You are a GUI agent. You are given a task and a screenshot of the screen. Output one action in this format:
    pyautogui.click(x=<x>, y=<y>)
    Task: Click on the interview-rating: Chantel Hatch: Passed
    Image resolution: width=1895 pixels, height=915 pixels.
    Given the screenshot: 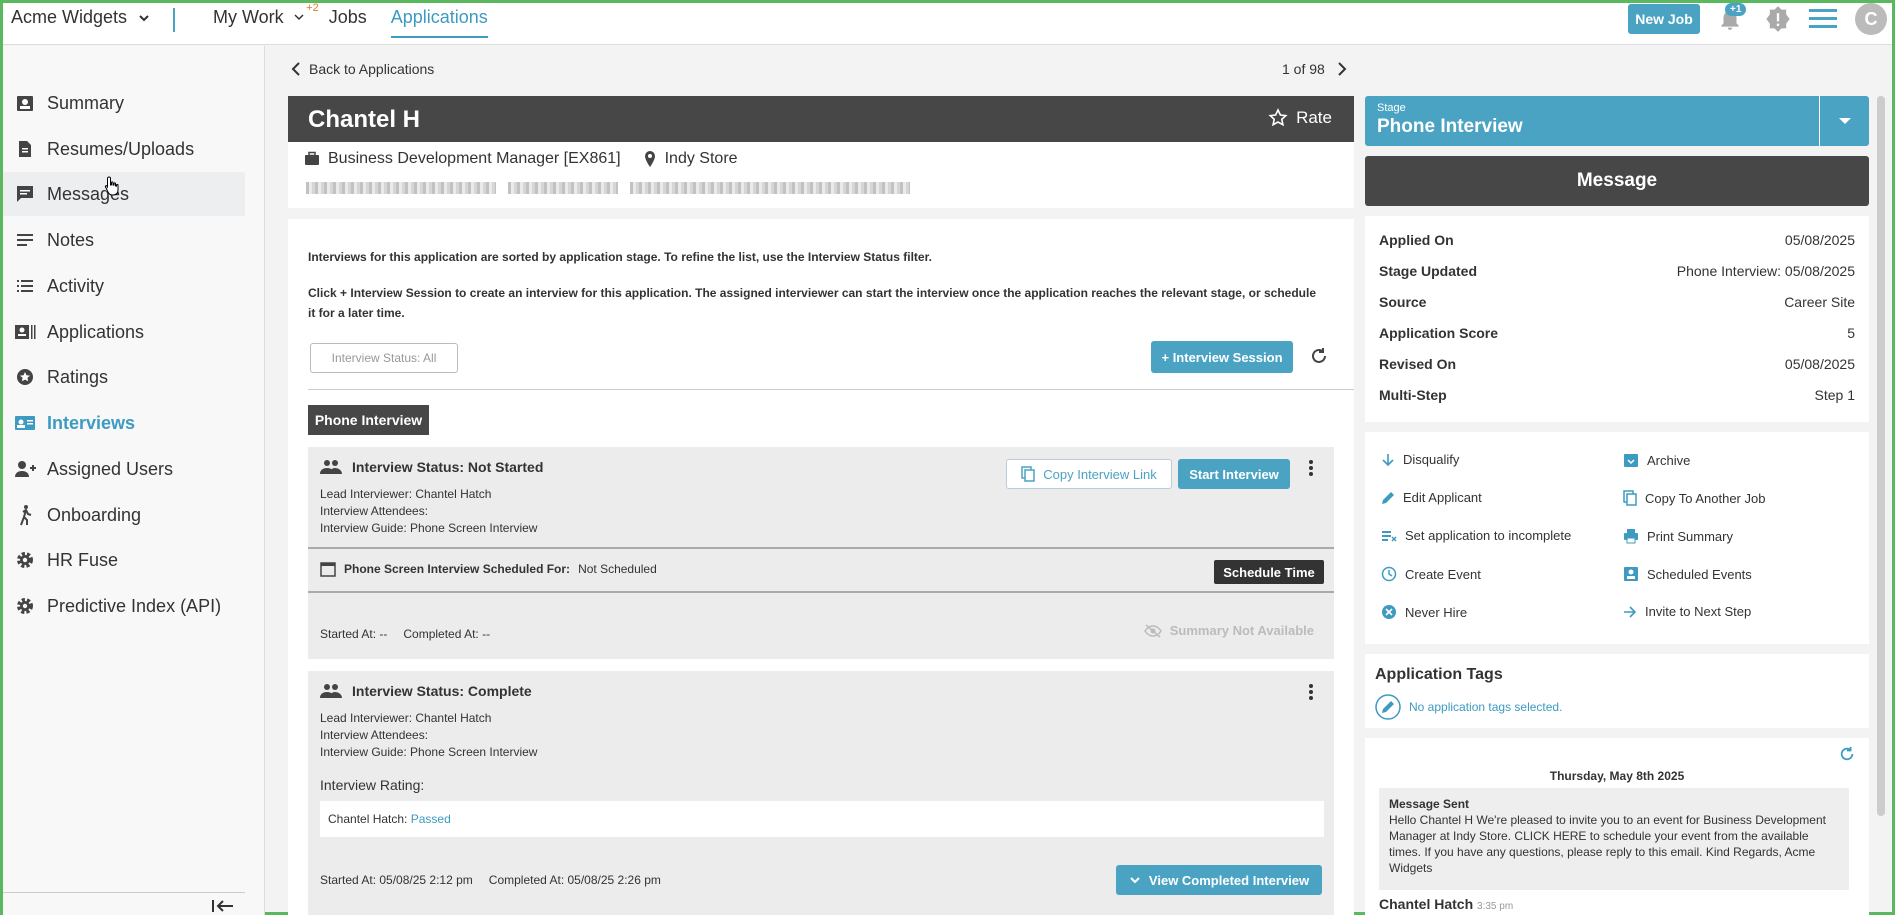 What is the action you would take?
    pyautogui.click(x=822, y=819)
    